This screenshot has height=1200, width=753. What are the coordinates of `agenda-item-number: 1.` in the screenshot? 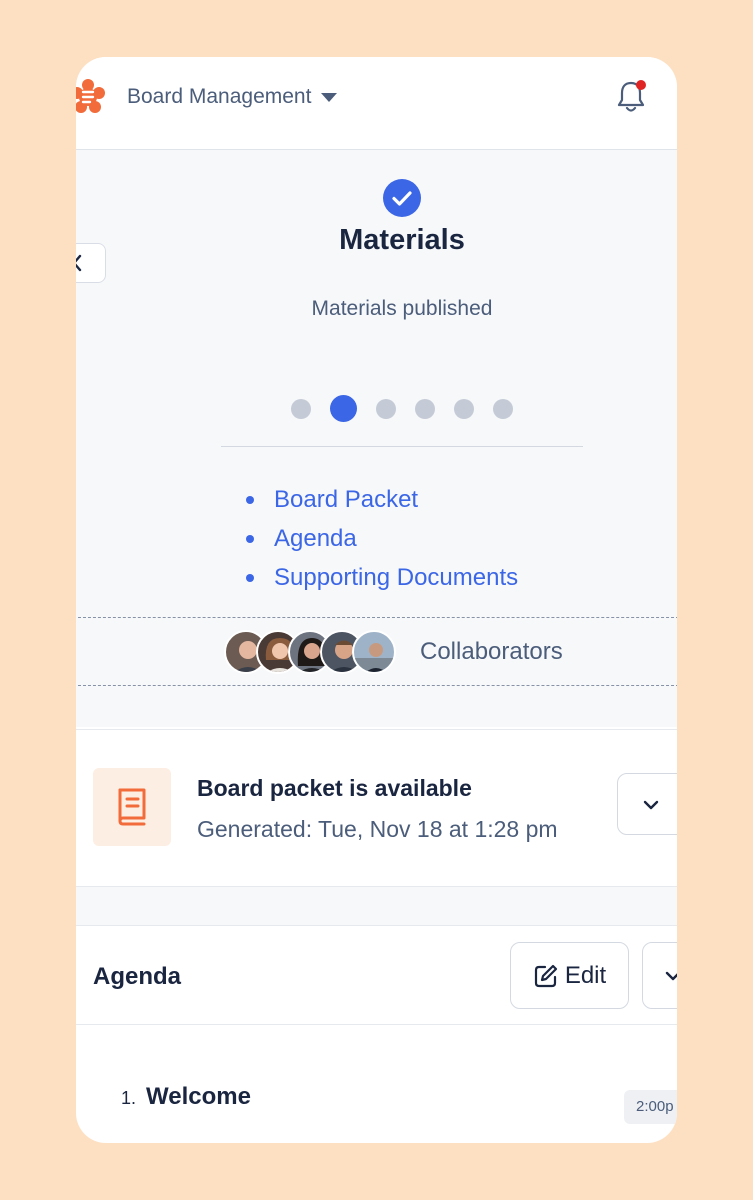 It's located at (129, 1098).